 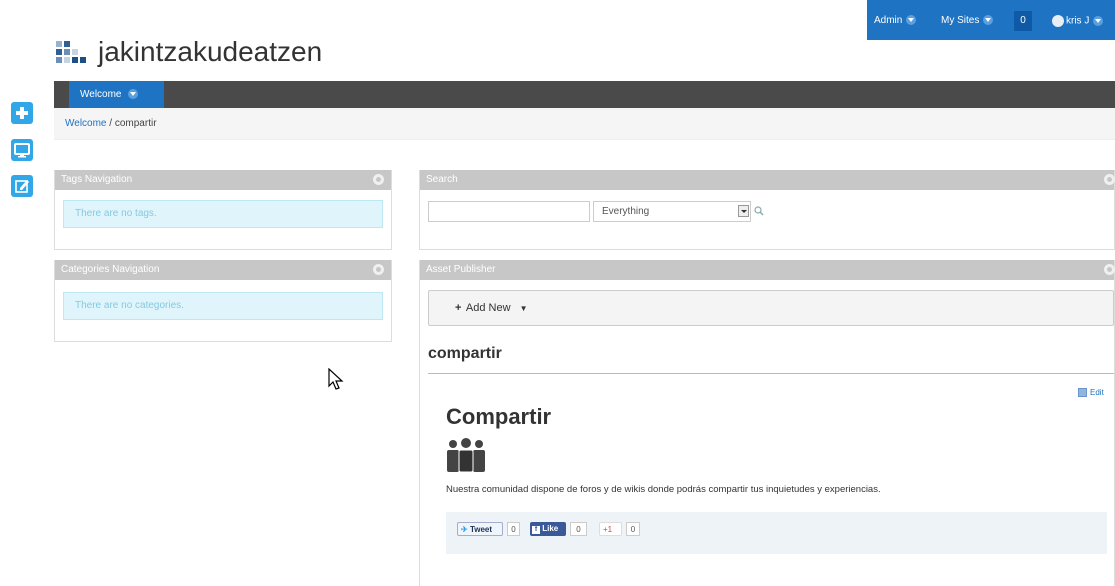 What do you see at coordinates (771, 373) in the screenshot?
I see `divider` at bounding box center [771, 373].